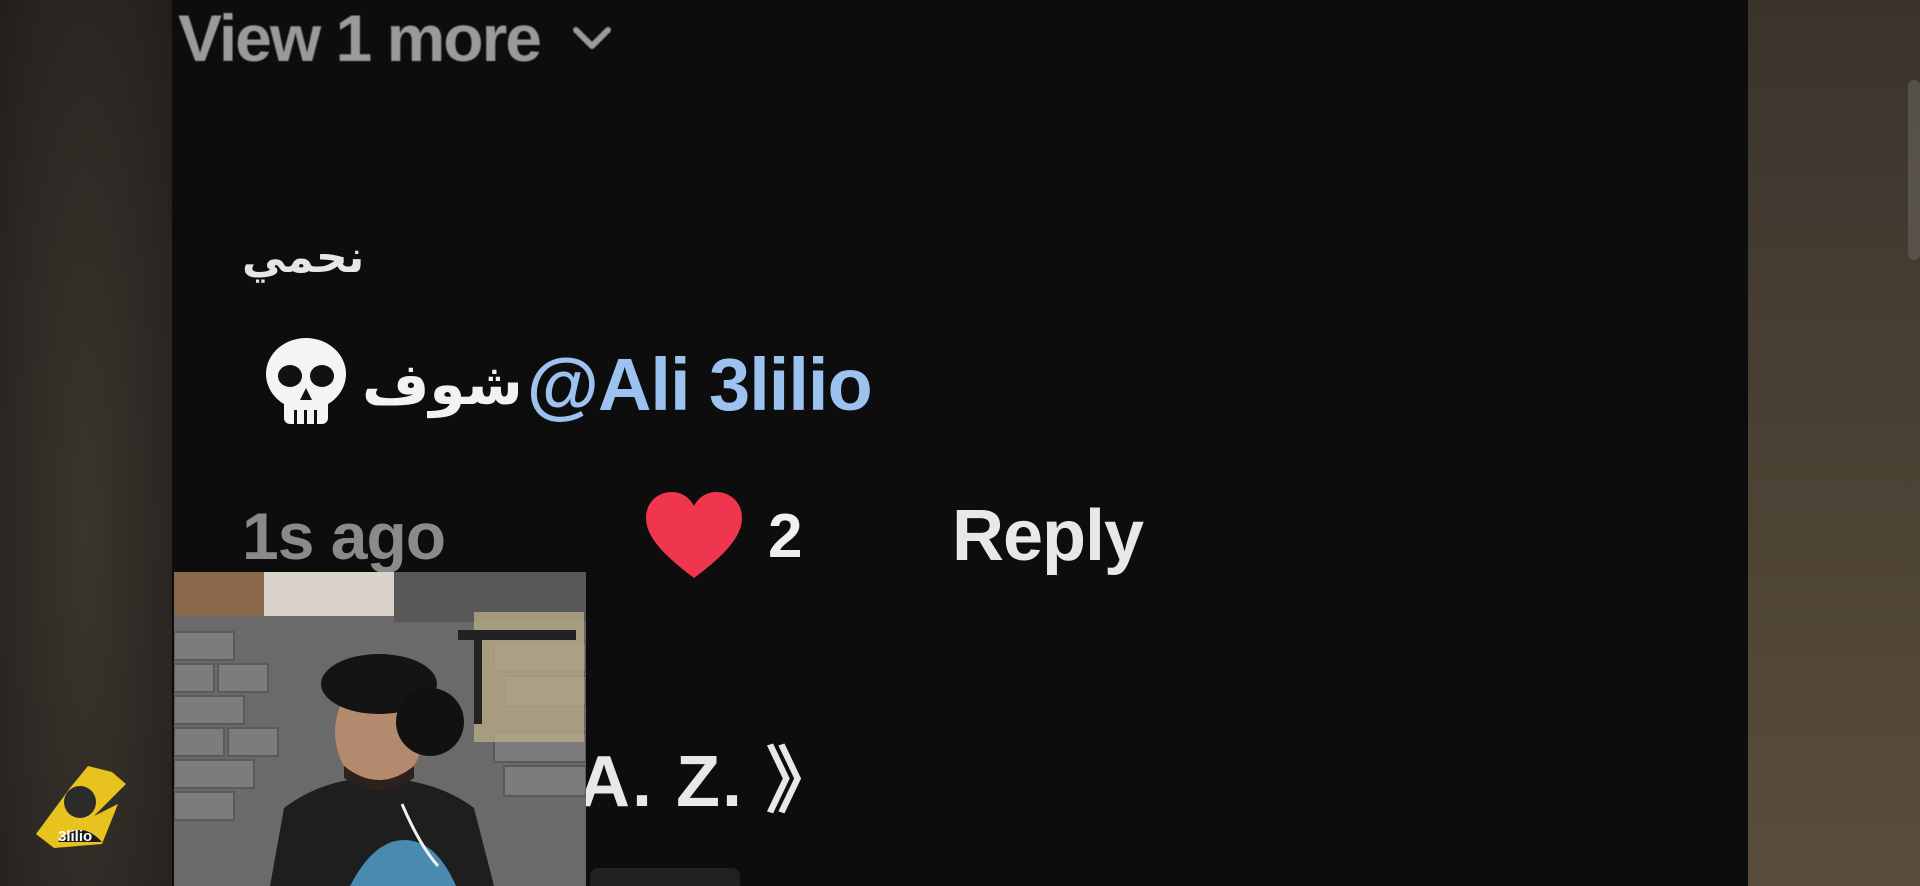 The image size is (1920, 886). What do you see at coordinates (303, 257) in the screenshot?
I see `comment-username: نحمي` at bounding box center [303, 257].